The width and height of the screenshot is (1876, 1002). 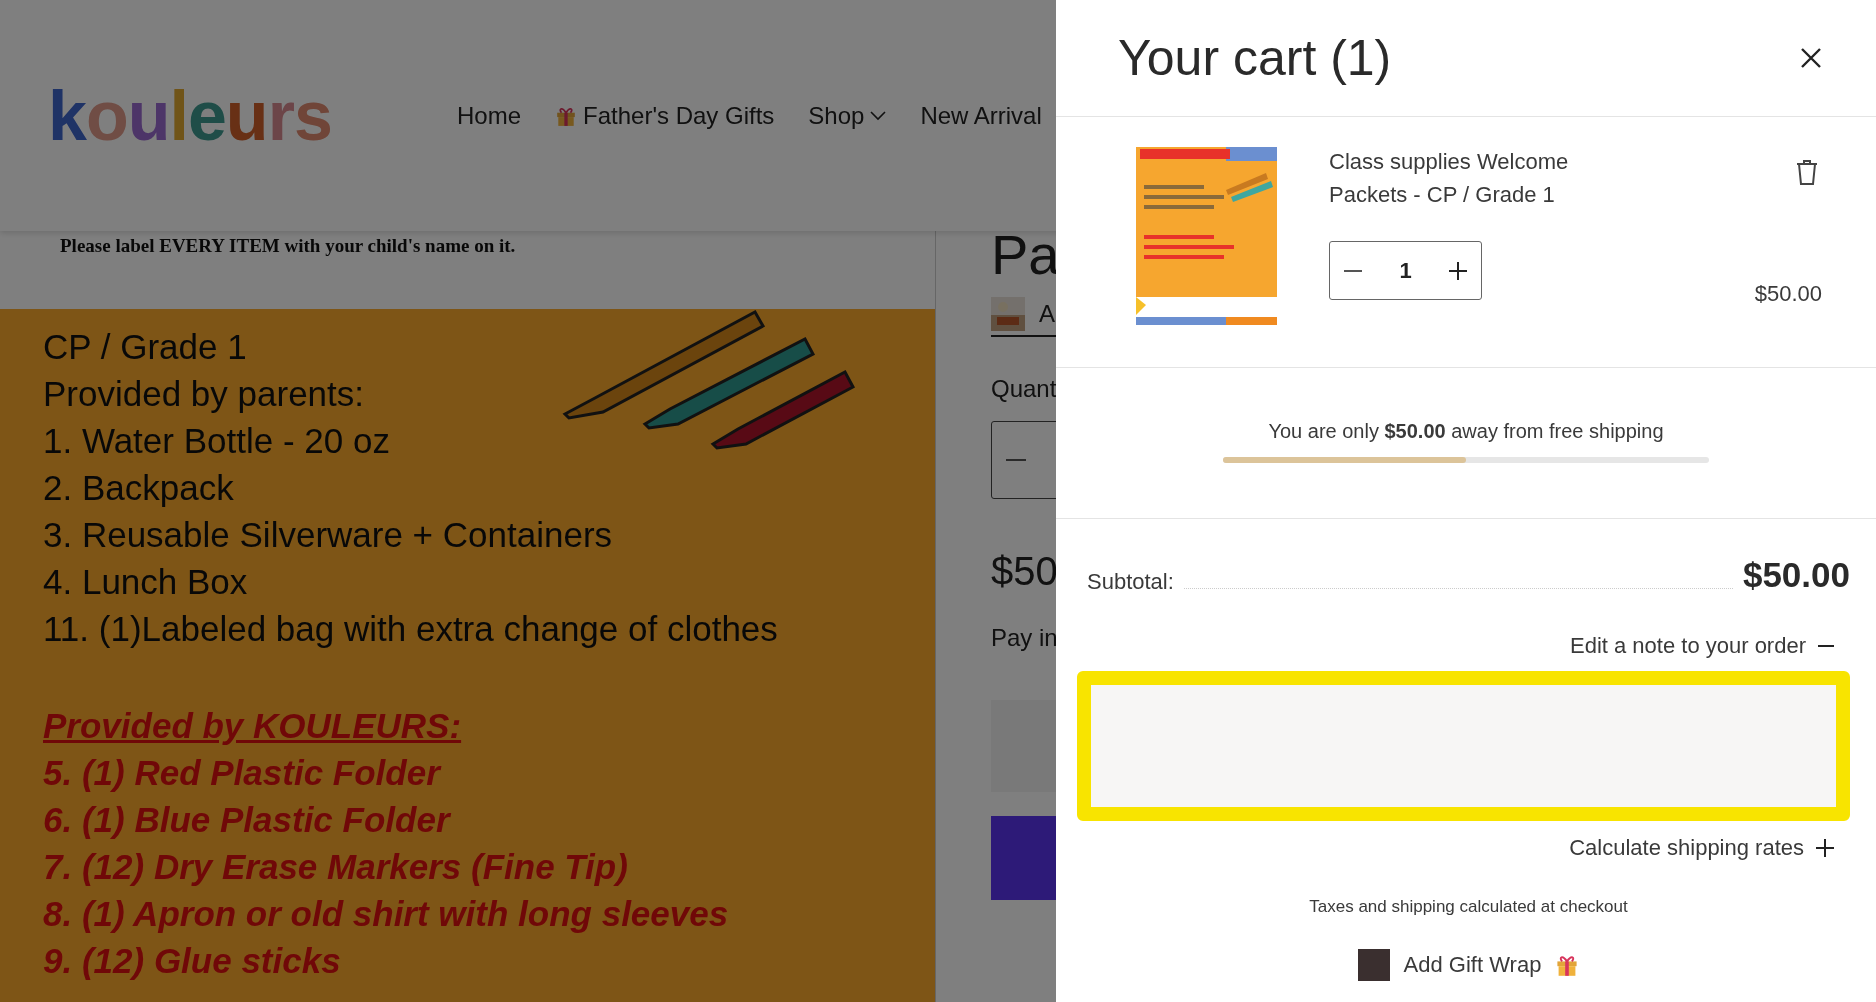 What do you see at coordinates (203, 394) in the screenshot?
I see `poster-line: Provided by parents:` at bounding box center [203, 394].